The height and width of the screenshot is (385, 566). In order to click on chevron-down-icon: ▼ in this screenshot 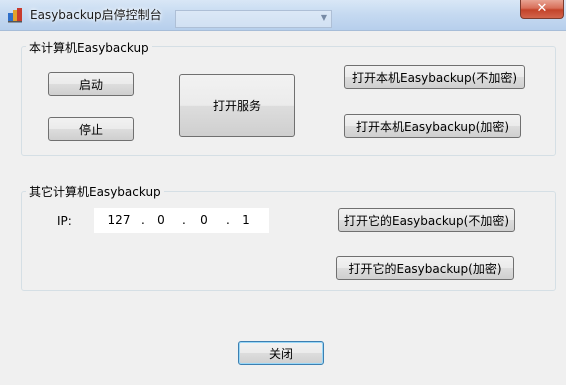, I will do `click(323, 17)`.